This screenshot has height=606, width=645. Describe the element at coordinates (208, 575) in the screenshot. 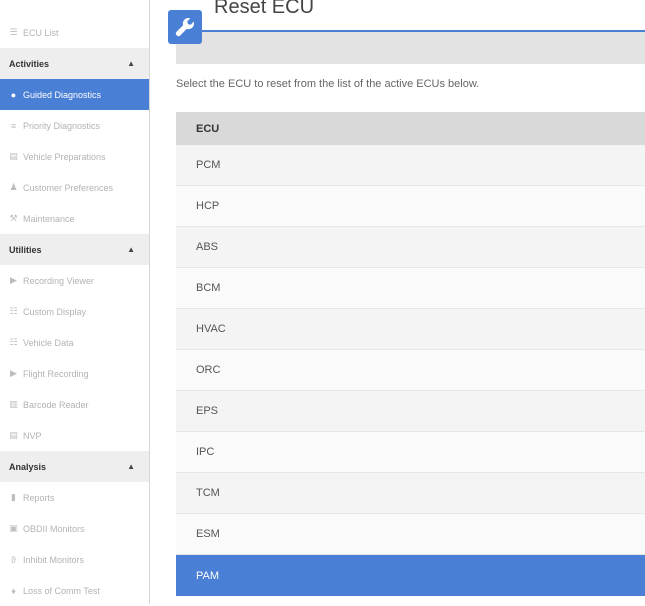

I see `ecu-name: PAM` at that location.